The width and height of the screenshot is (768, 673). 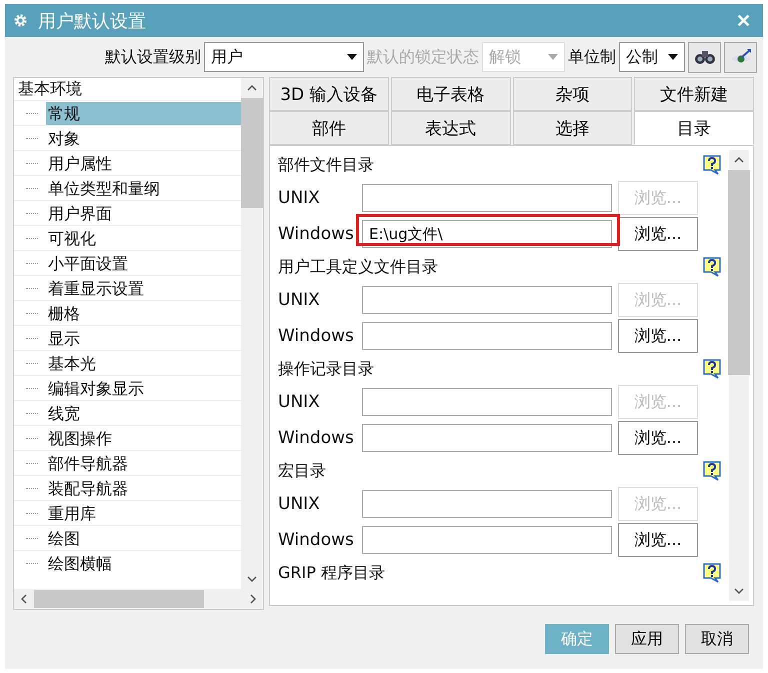 I want to click on tree-item: 用户属性, so click(x=143, y=163).